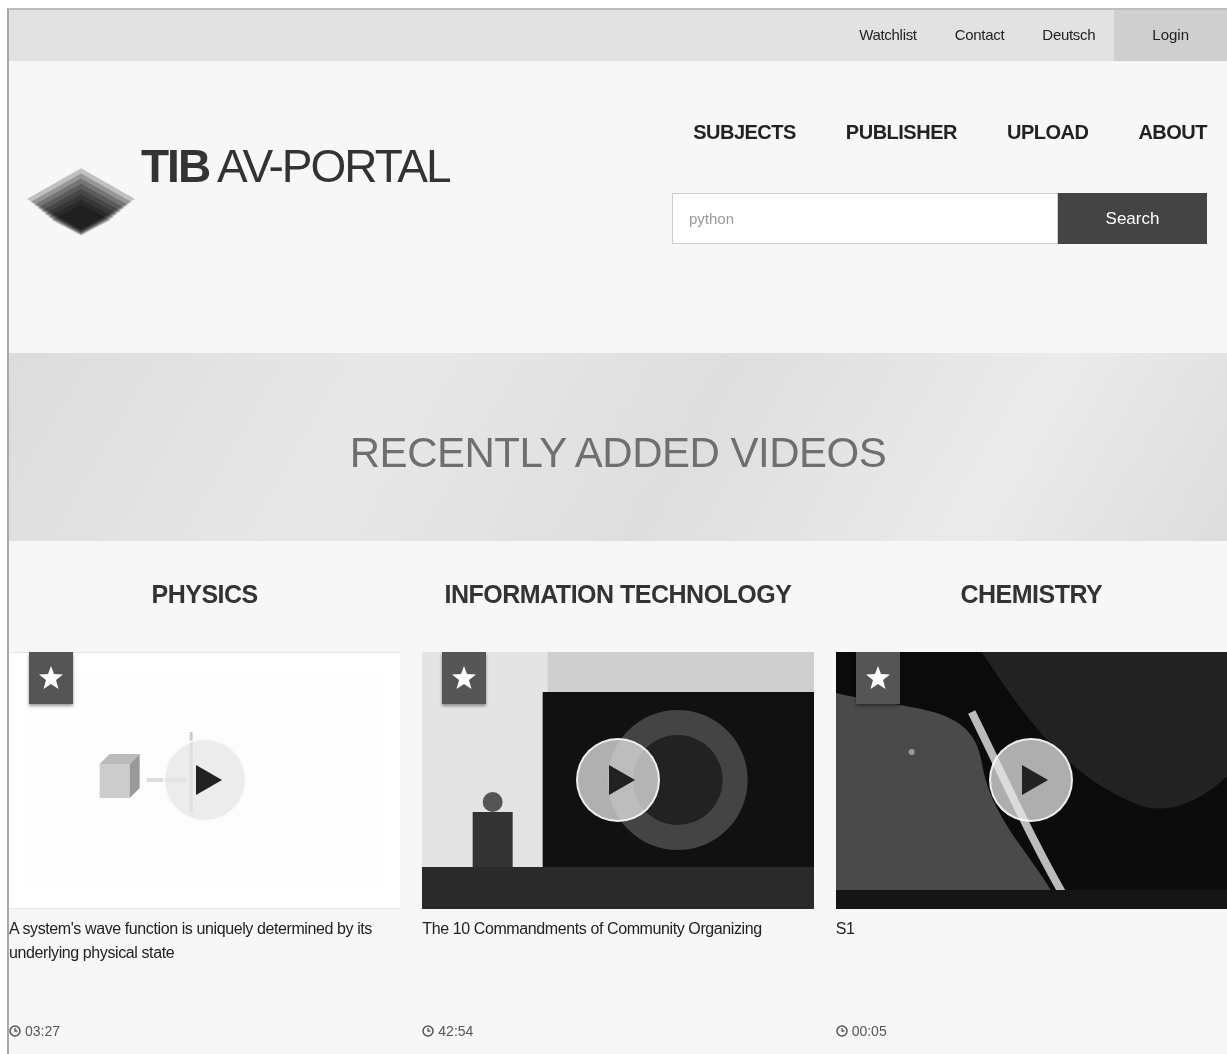  I want to click on nav-link: UPLOAD, so click(1047, 132).